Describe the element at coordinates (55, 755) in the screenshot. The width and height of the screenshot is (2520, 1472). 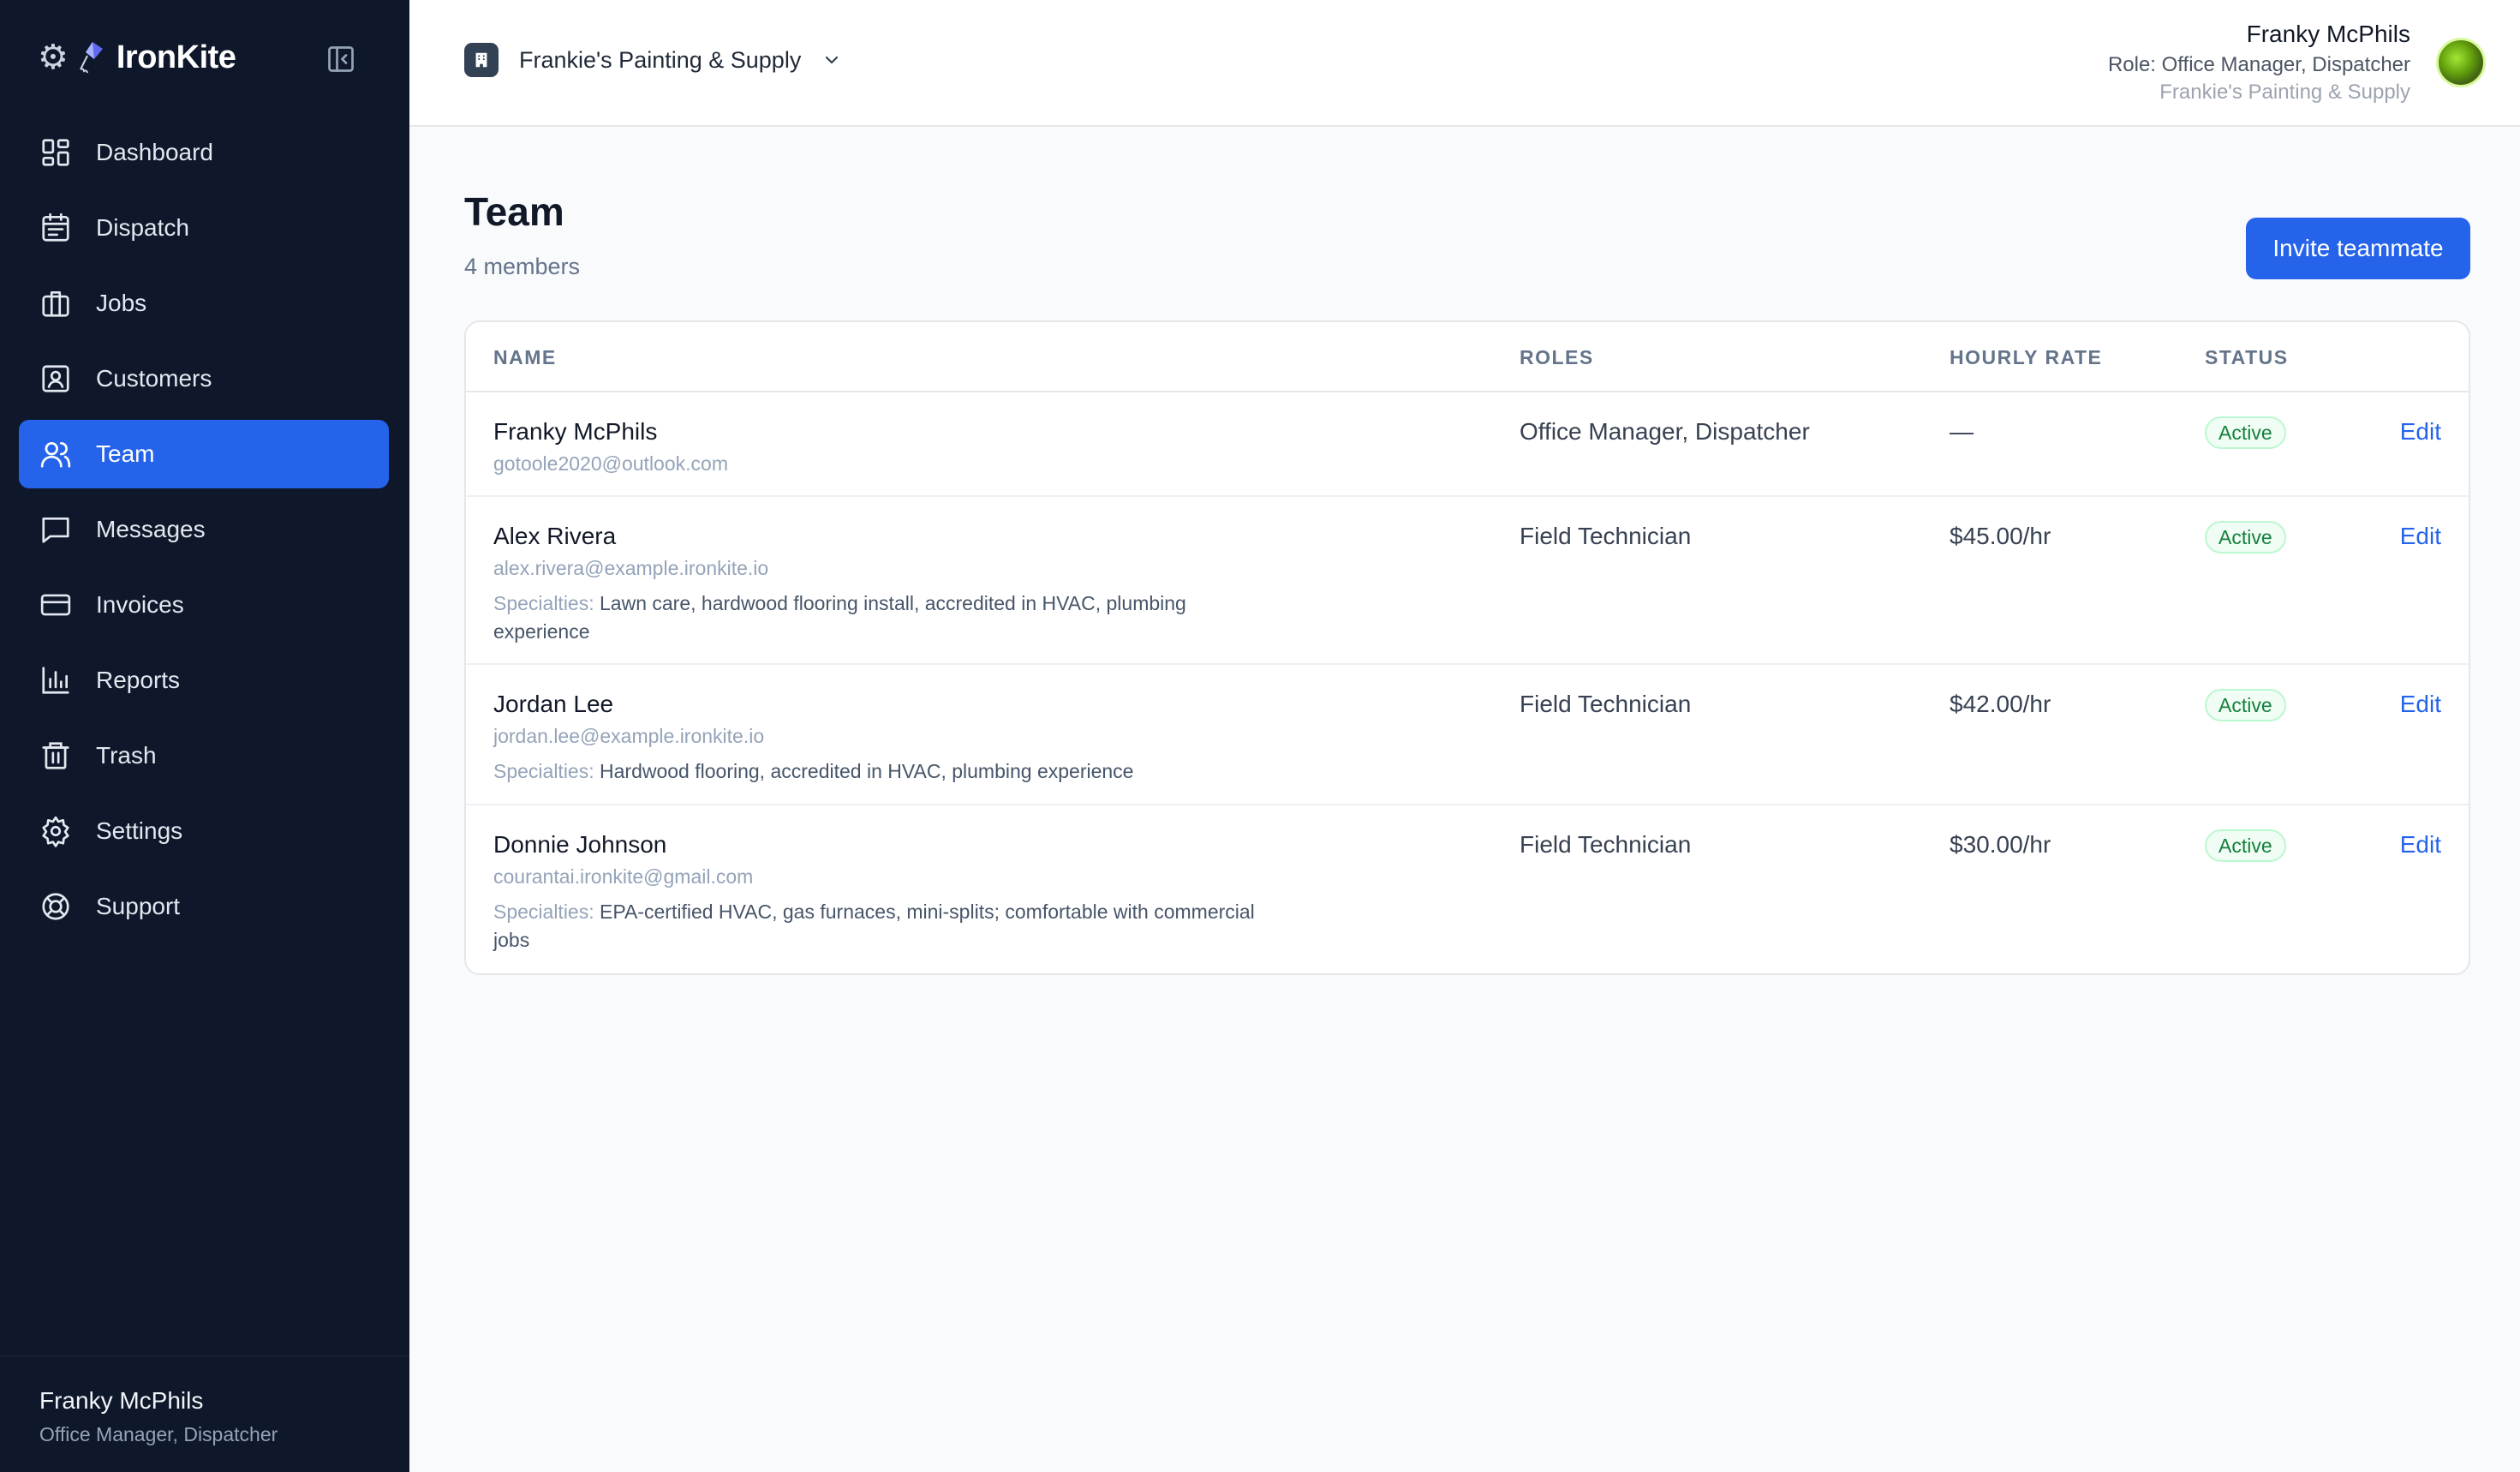
I see `trash-icon` at that location.